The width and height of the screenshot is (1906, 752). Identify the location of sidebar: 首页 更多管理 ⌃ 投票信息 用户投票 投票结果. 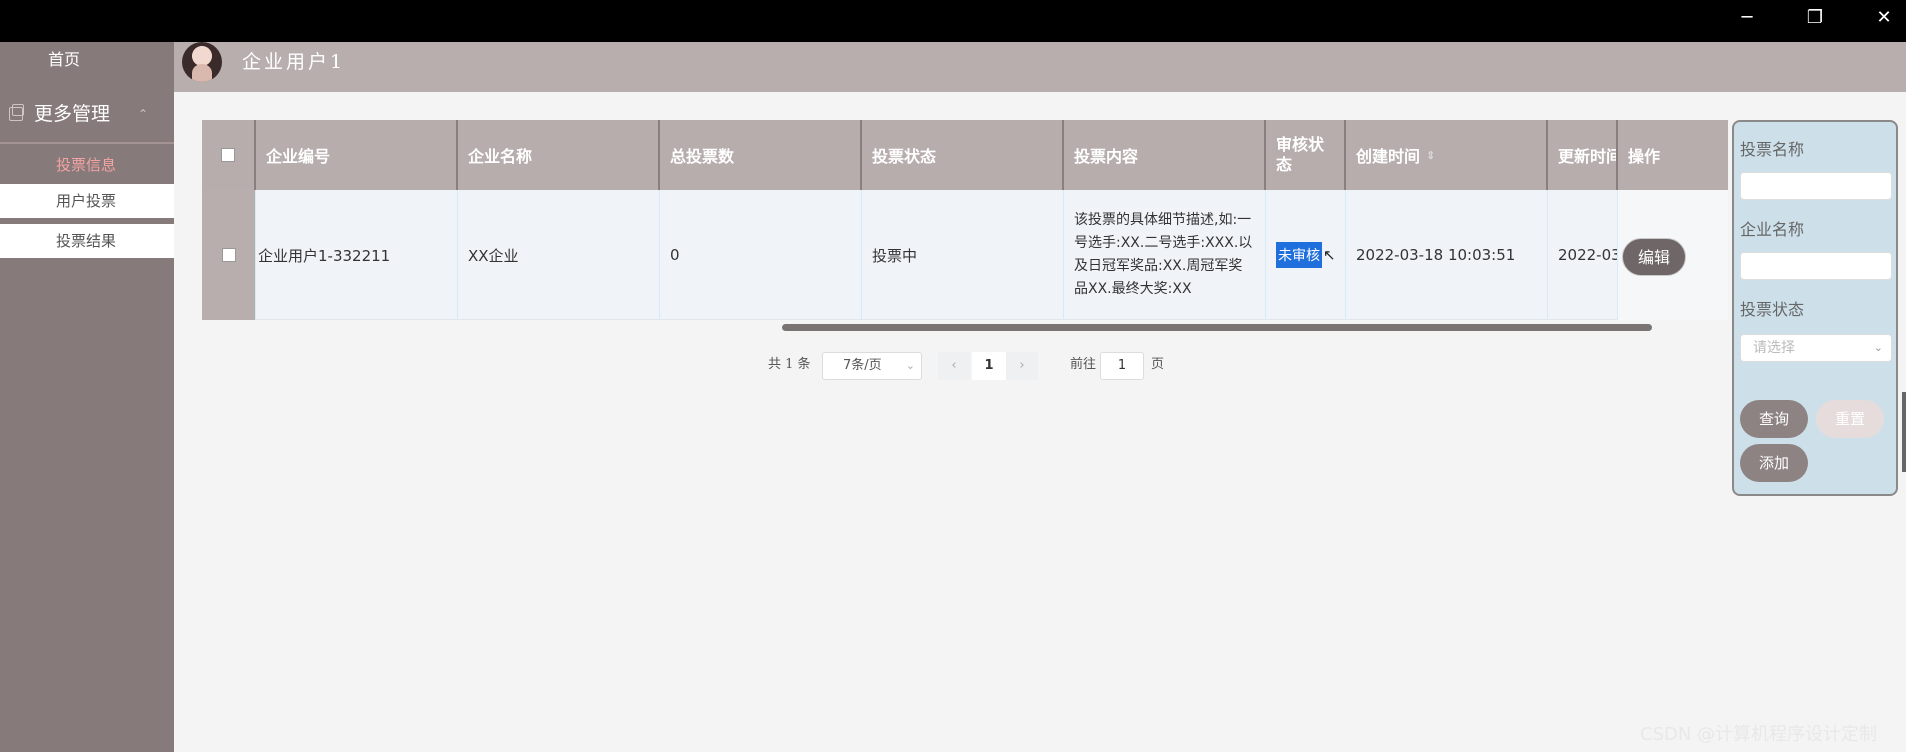
(87, 397).